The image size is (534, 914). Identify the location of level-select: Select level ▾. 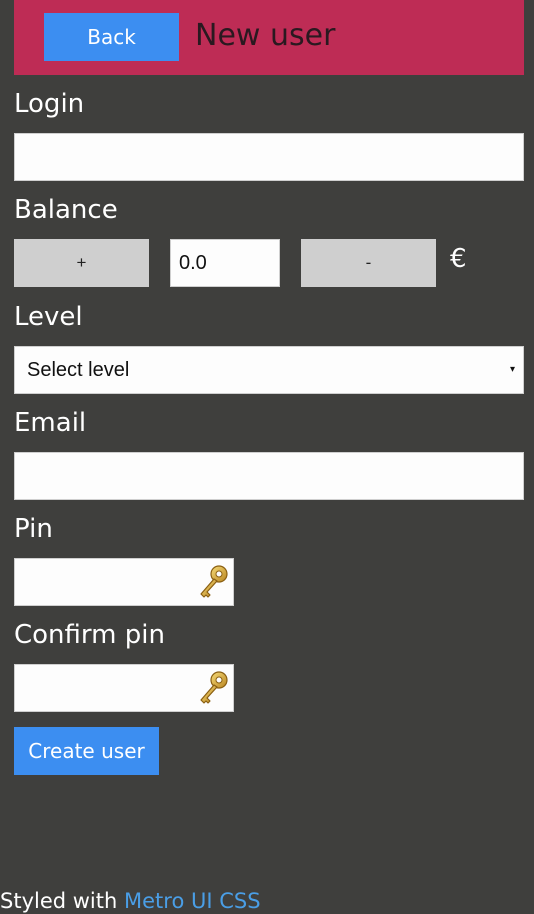
(269, 370).